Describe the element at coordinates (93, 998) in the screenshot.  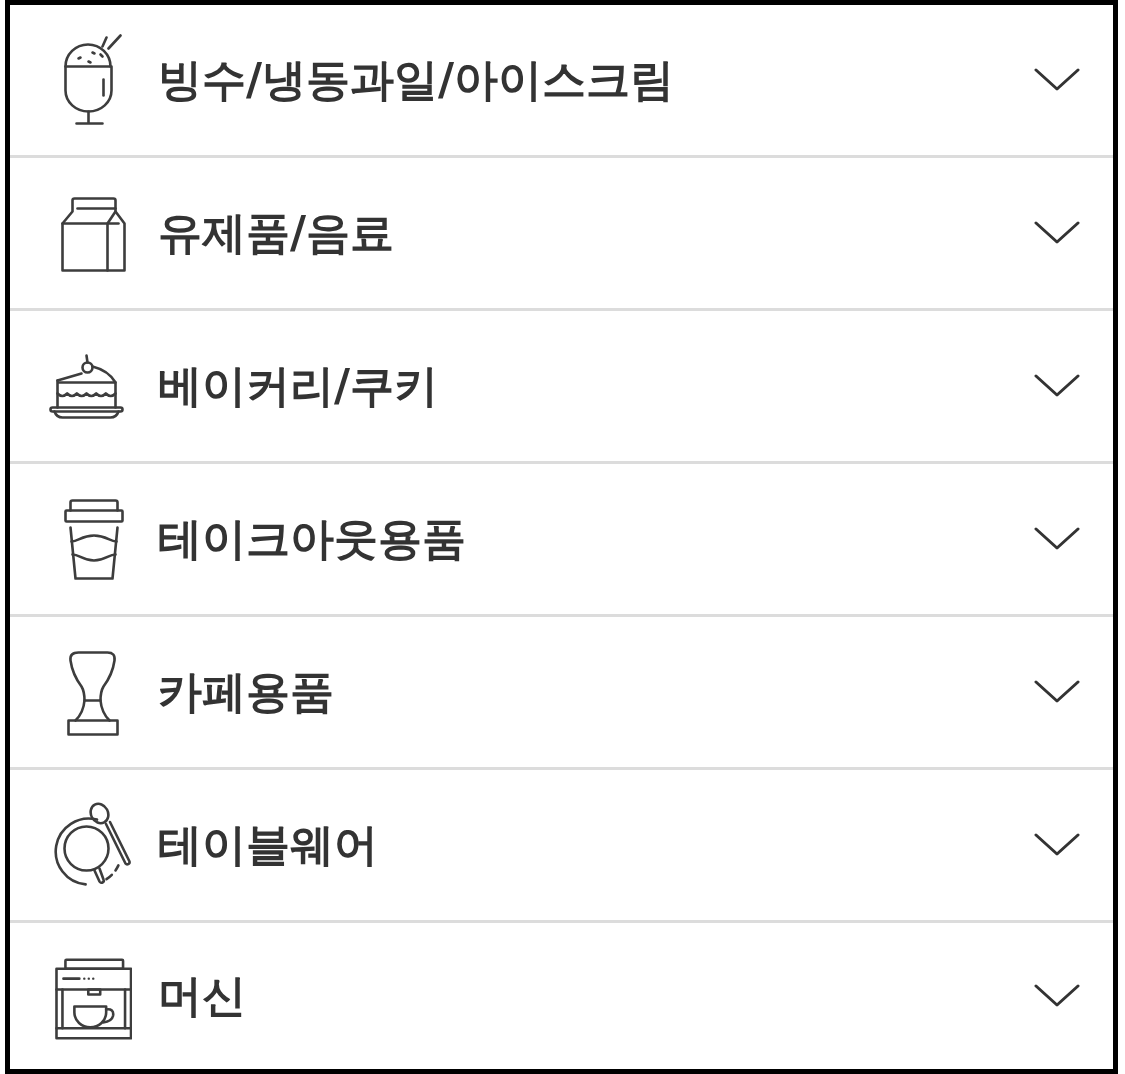
I see `coffee-machine-icon` at that location.